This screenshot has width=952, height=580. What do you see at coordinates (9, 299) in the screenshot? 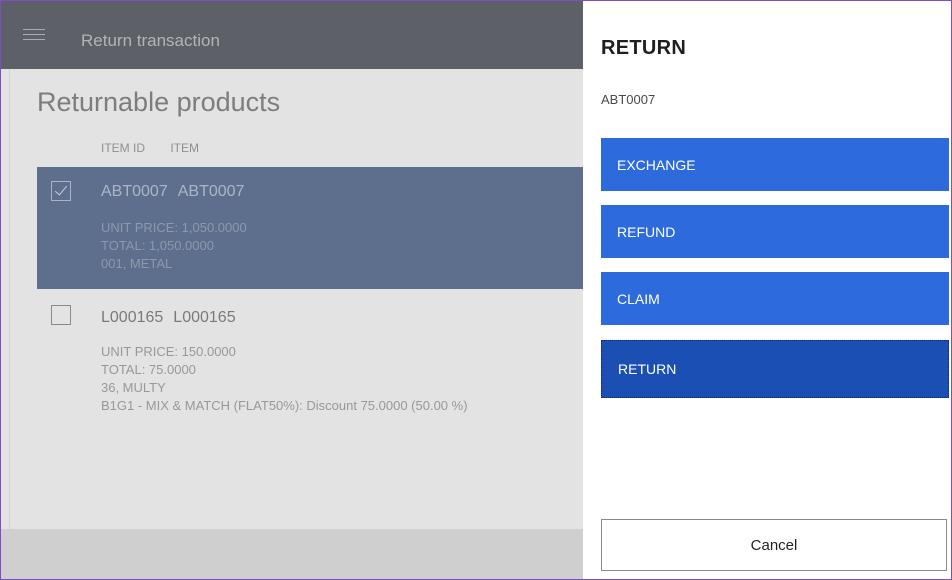
I see `divider` at bounding box center [9, 299].